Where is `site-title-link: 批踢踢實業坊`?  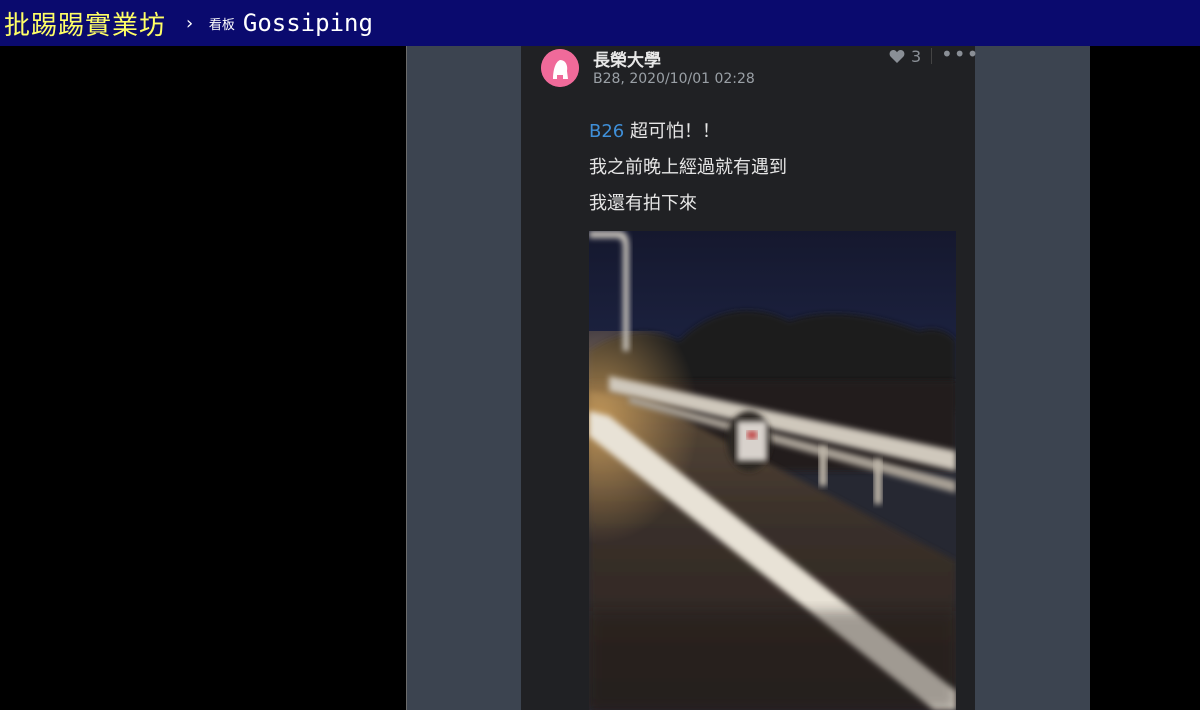 site-title-link: 批踢踢實業坊 is located at coordinates (85, 23).